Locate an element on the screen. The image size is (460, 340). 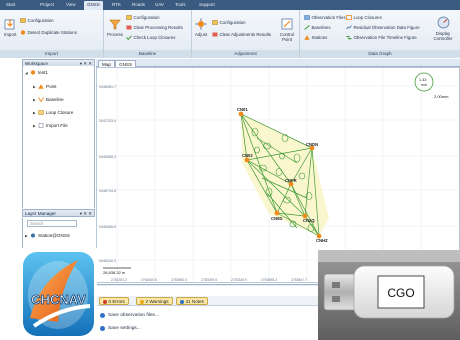
baseline-group-title: Baseline is located at coordinates (147, 54).